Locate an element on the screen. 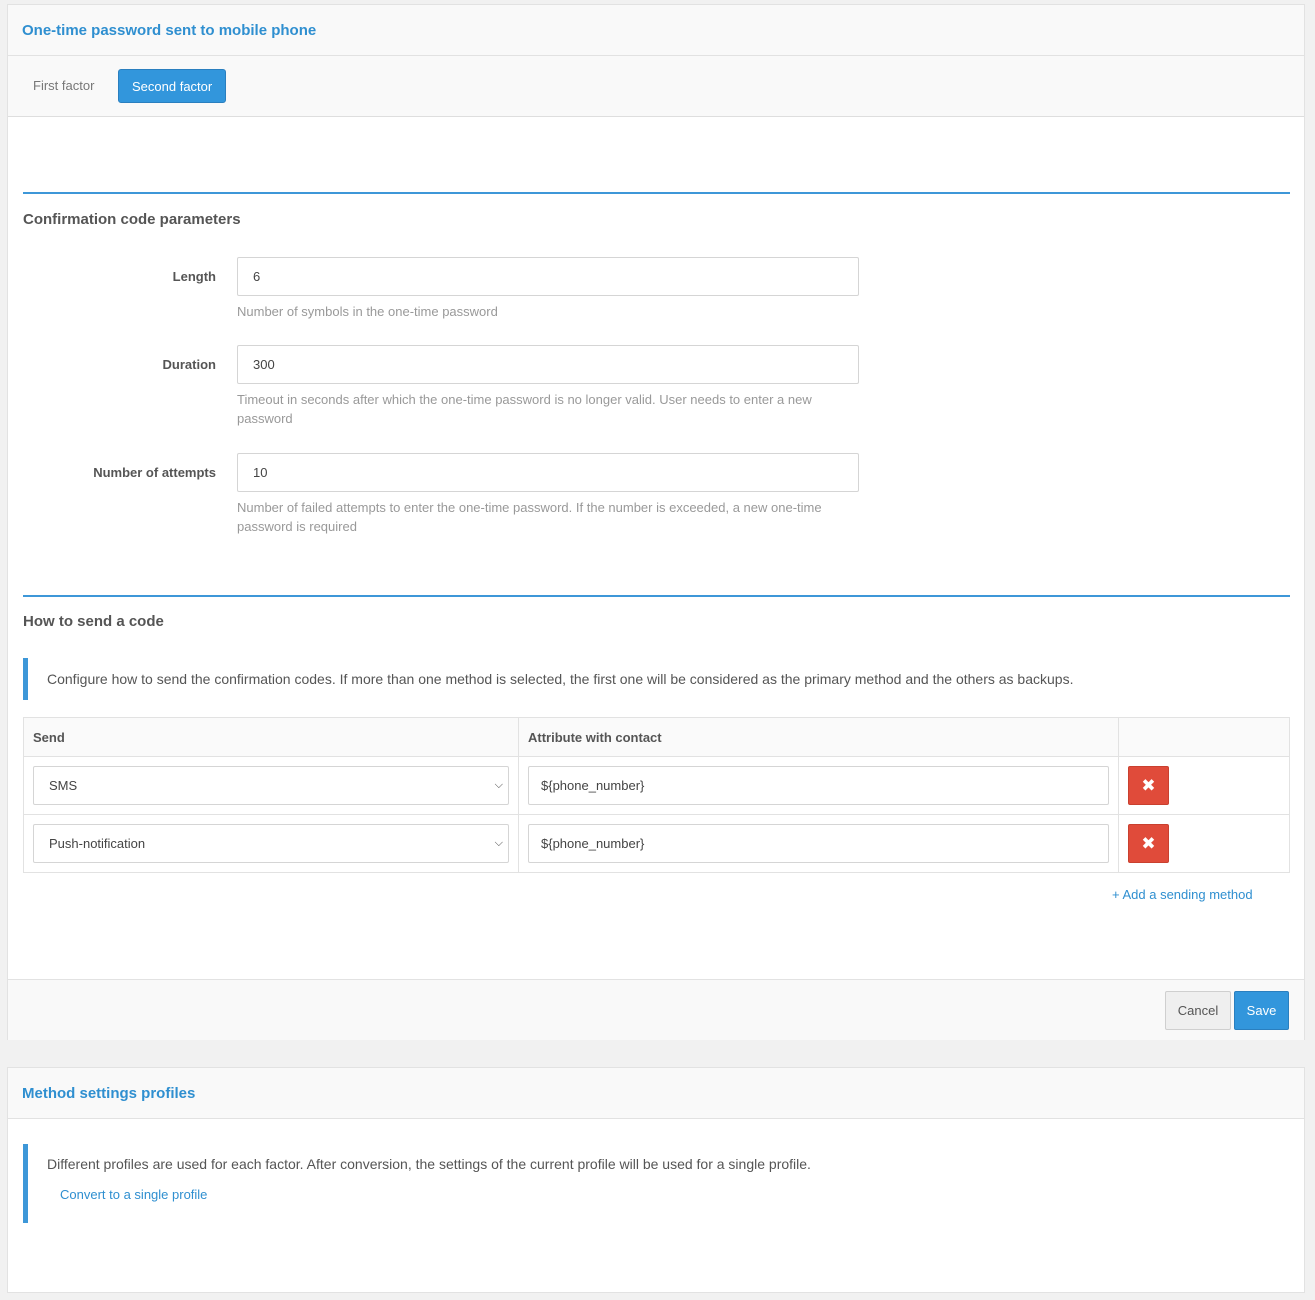 The width and height of the screenshot is (1315, 1300). attempts-label: Number of attempts is located at coordinates (154, 472).